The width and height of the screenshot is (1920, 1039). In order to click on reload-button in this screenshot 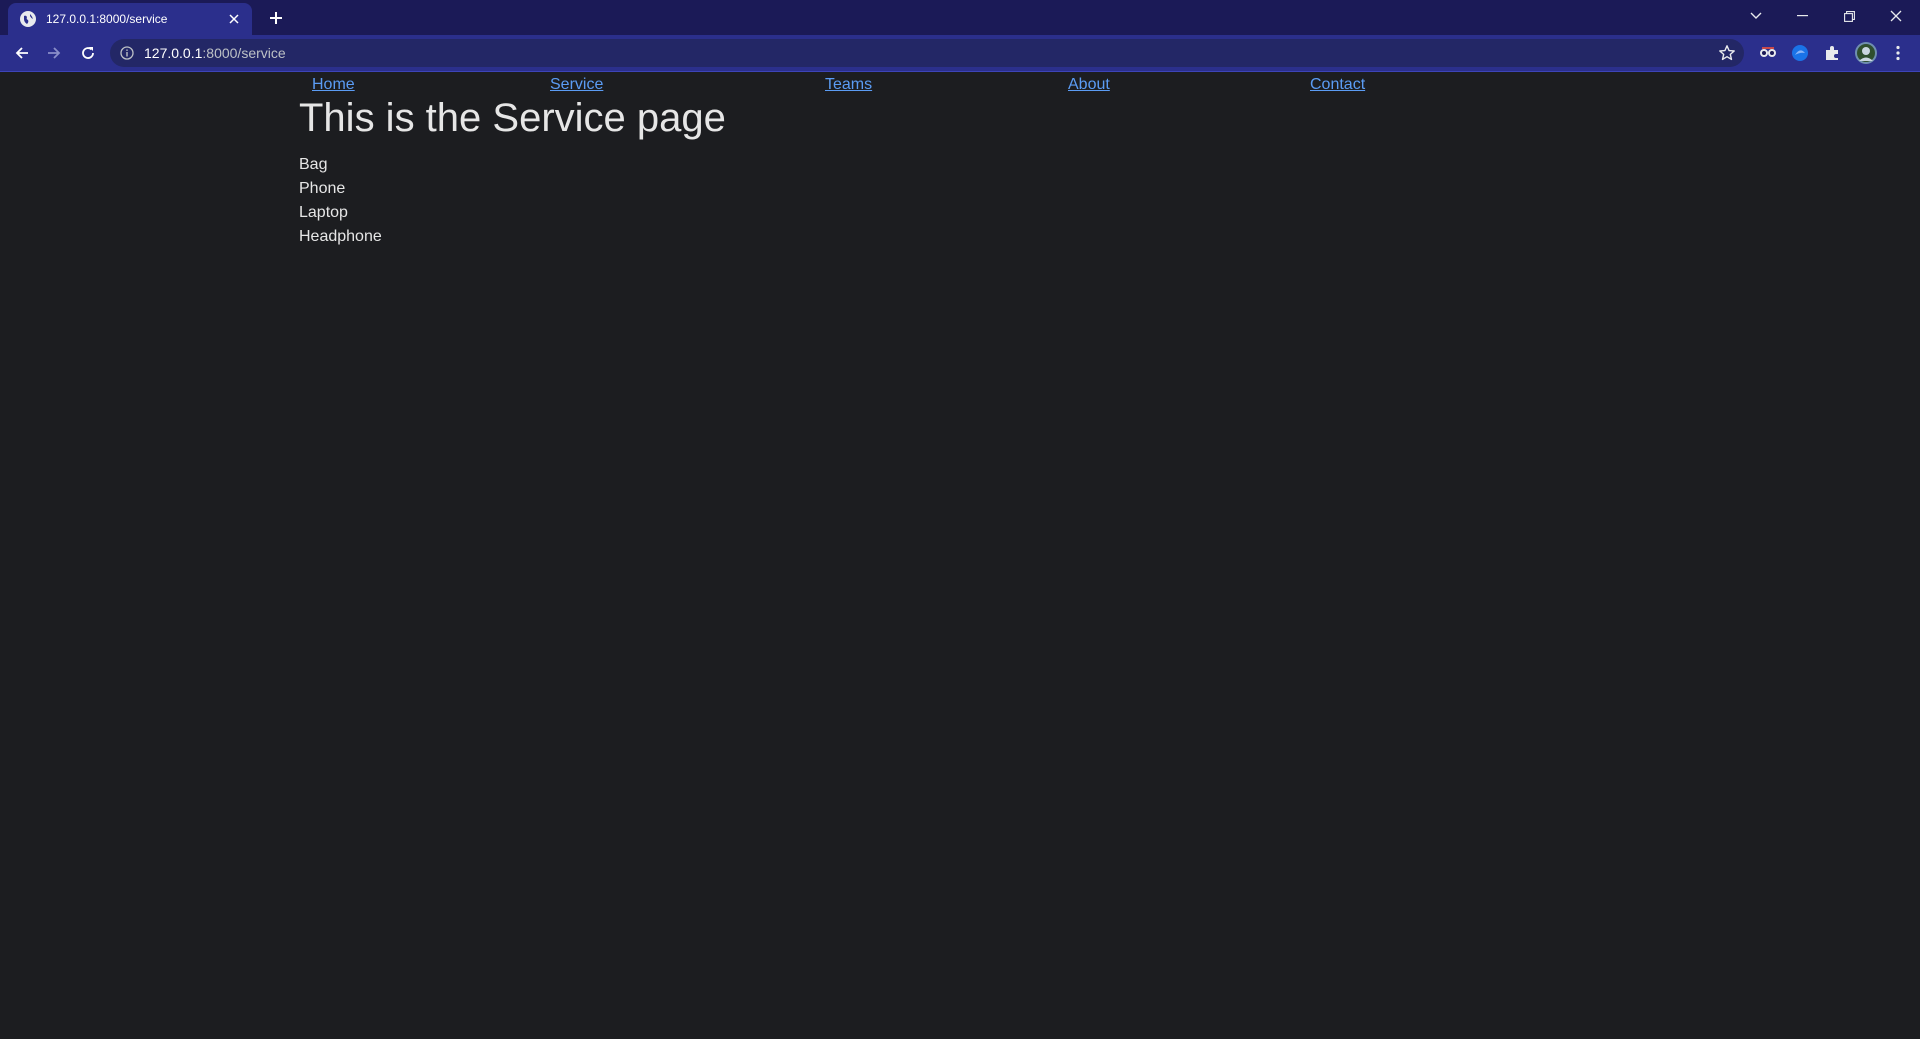, I will do `click(88, 53)`.